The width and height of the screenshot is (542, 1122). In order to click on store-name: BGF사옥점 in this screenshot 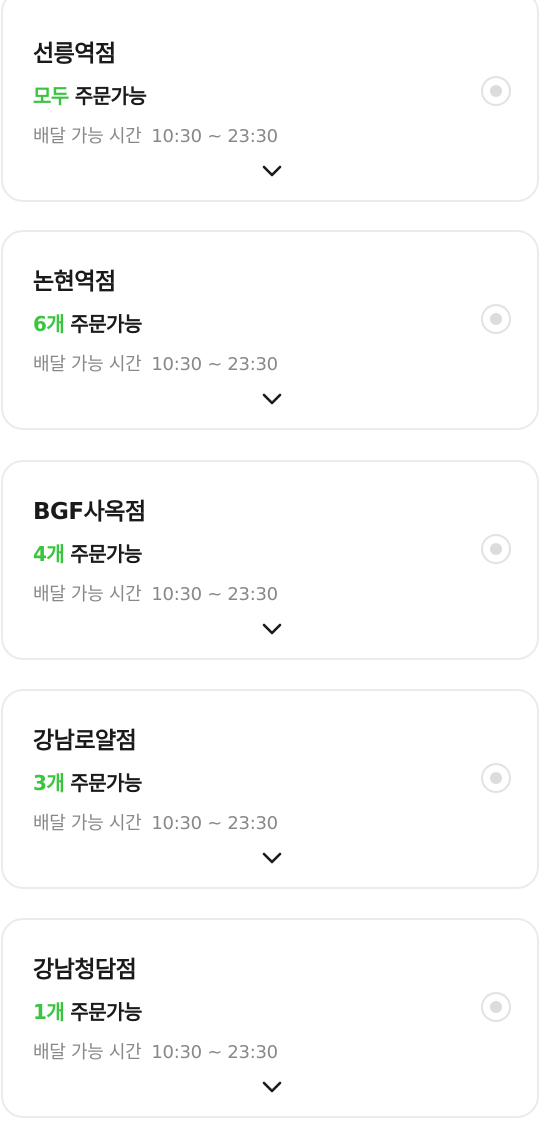, I will do `click(89, 512)`.